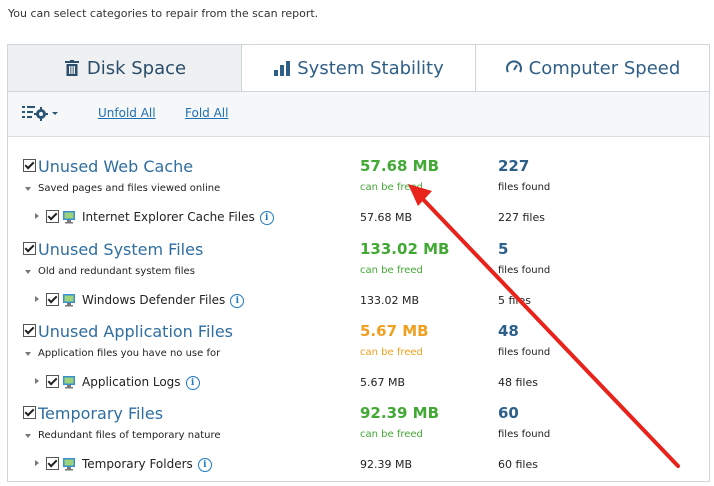 The height and width of the screenshot is (486, 714). What do you see at coordinates (154, 300) in the screenshot?
I see `item-label: Windows Defender Files` at bounding box center [154, 300].